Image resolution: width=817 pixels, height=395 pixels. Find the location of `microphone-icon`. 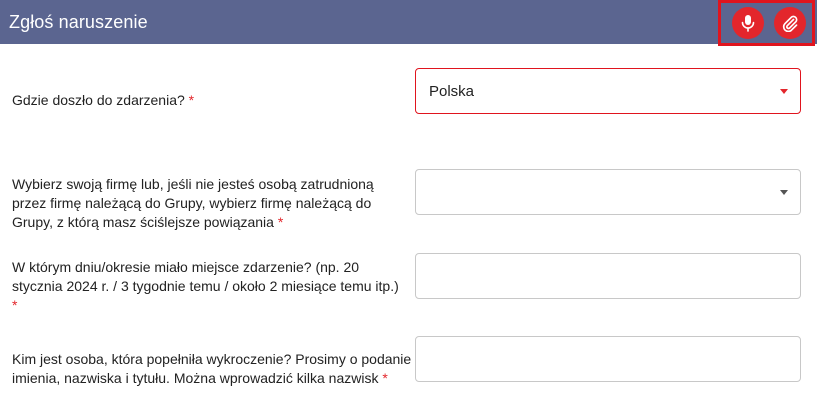

microphone-icon is located at coordinates (748, 23).